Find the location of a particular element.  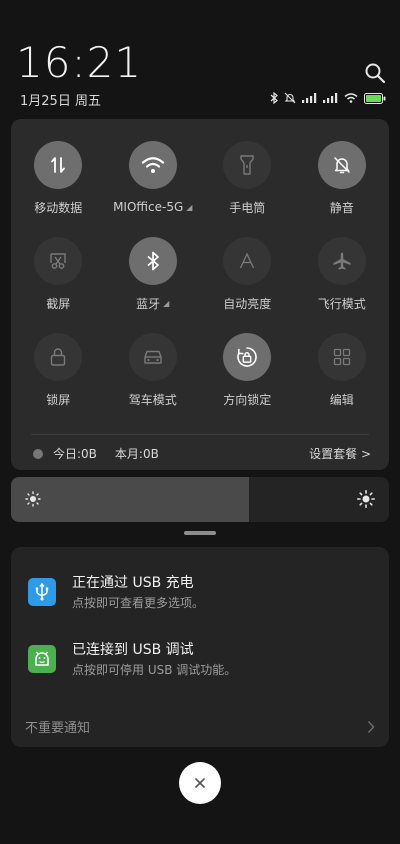

notification-usb-charging: 正在通过 USB 充电 点按即可查看更多选项。 is located at coordinates (200, 597).